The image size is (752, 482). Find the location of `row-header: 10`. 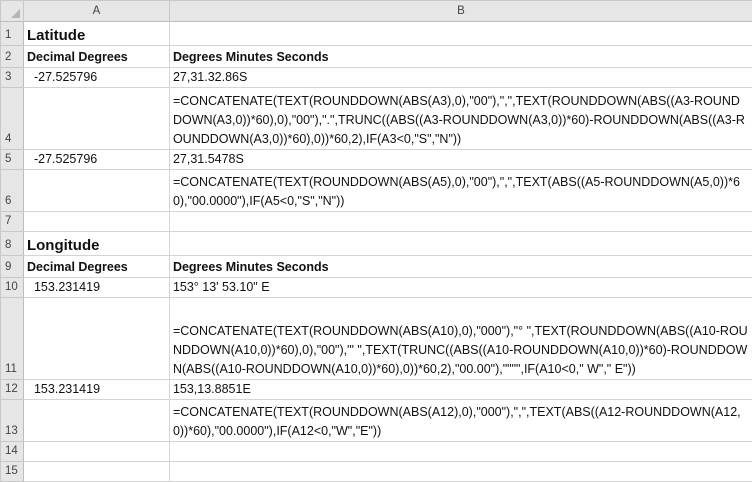

row-header: 10 is located at coordinates (12, 288).